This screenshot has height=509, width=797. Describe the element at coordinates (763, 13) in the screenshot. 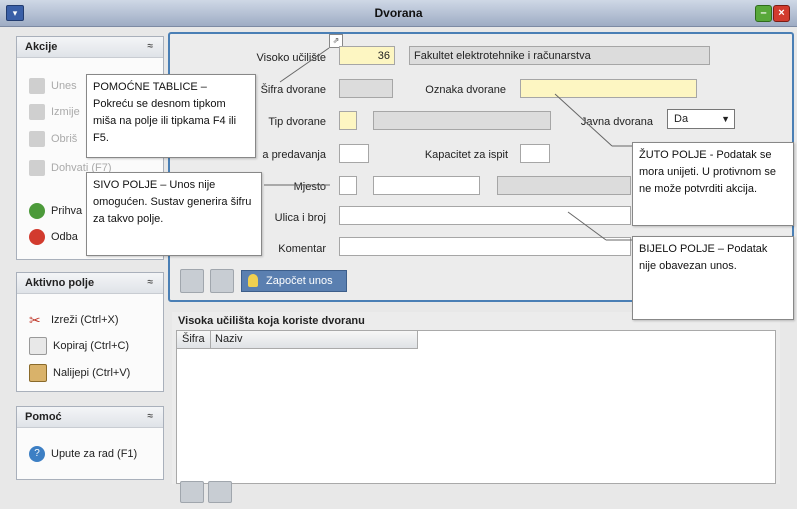

I see `minimize-button: –` at that location.